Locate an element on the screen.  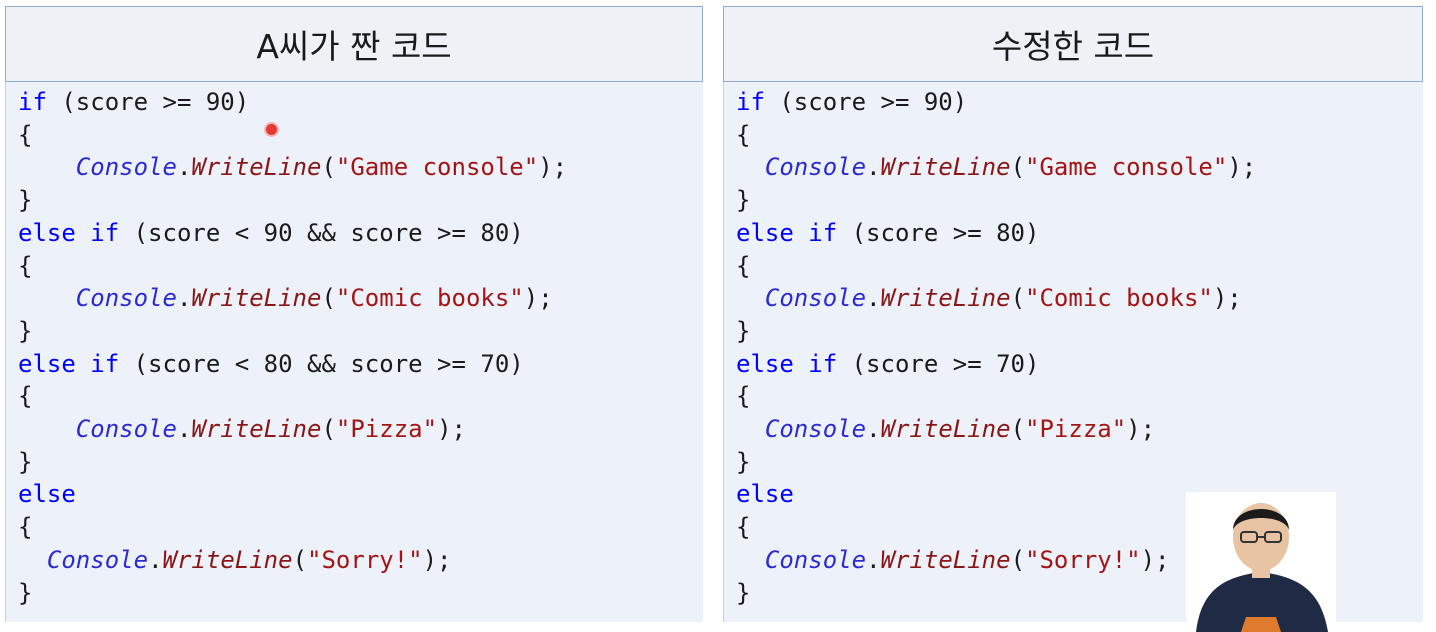
code-line: Console.WriteLine("Comic books"); is located at coordinates (285, 298).